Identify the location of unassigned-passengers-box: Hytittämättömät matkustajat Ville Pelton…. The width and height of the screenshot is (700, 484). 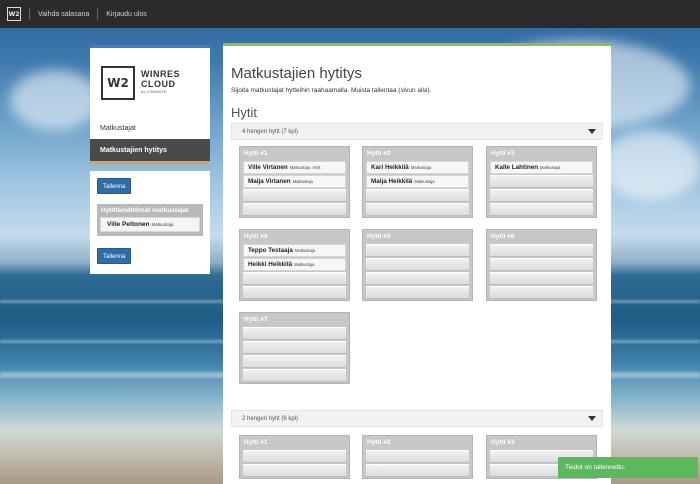
(150, 220).